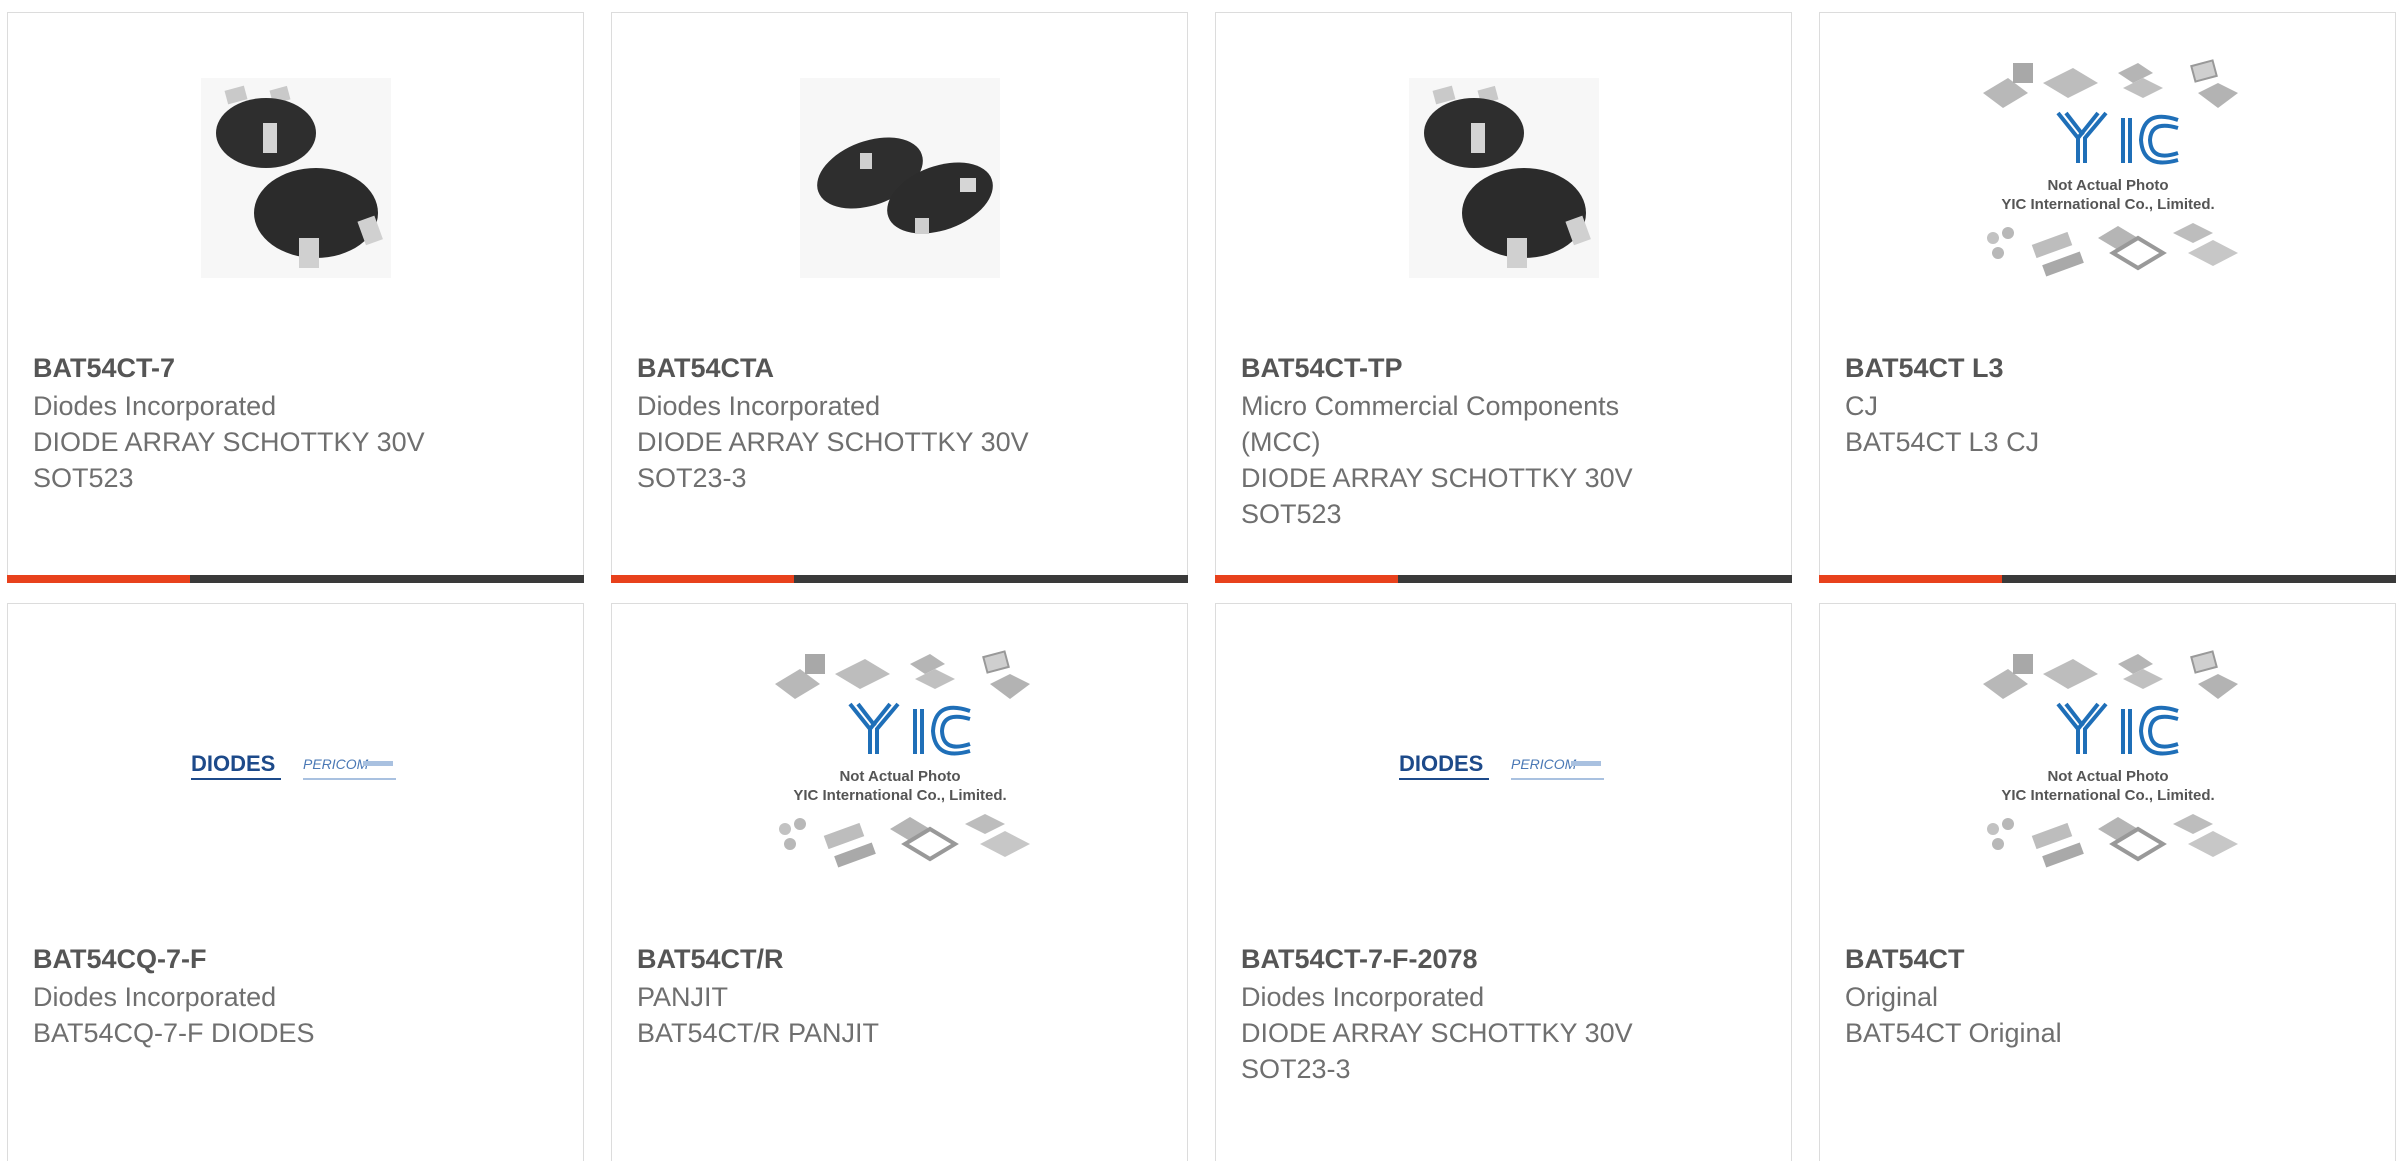 Image resolution: width=2400 pixels, height=1161 pixels. I want to click on part-number: BAT54CT-TP, so click(1491, 368).